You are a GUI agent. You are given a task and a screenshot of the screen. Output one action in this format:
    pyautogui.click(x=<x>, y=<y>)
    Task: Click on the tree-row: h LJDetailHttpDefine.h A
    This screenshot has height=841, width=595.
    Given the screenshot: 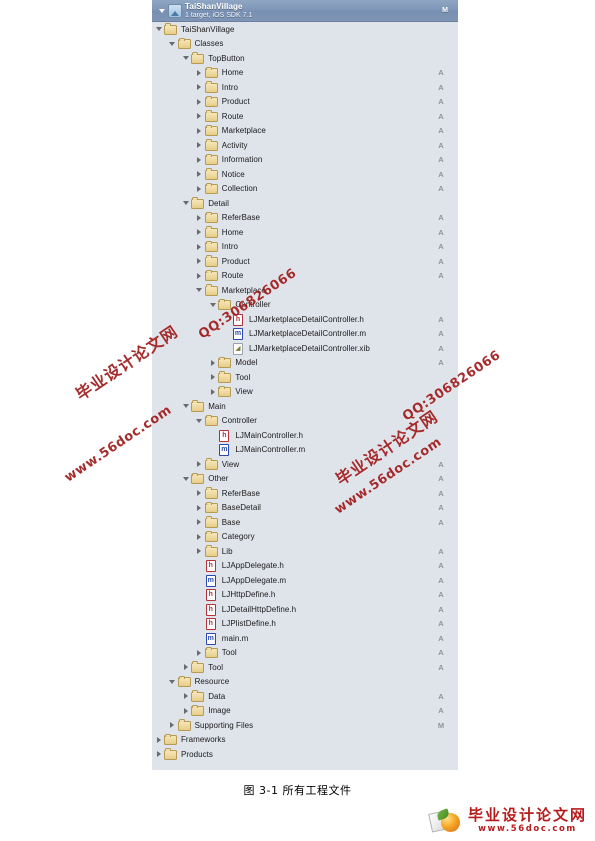 What is the action you would take?
    pyautogui.click(x=305, y=609)
    